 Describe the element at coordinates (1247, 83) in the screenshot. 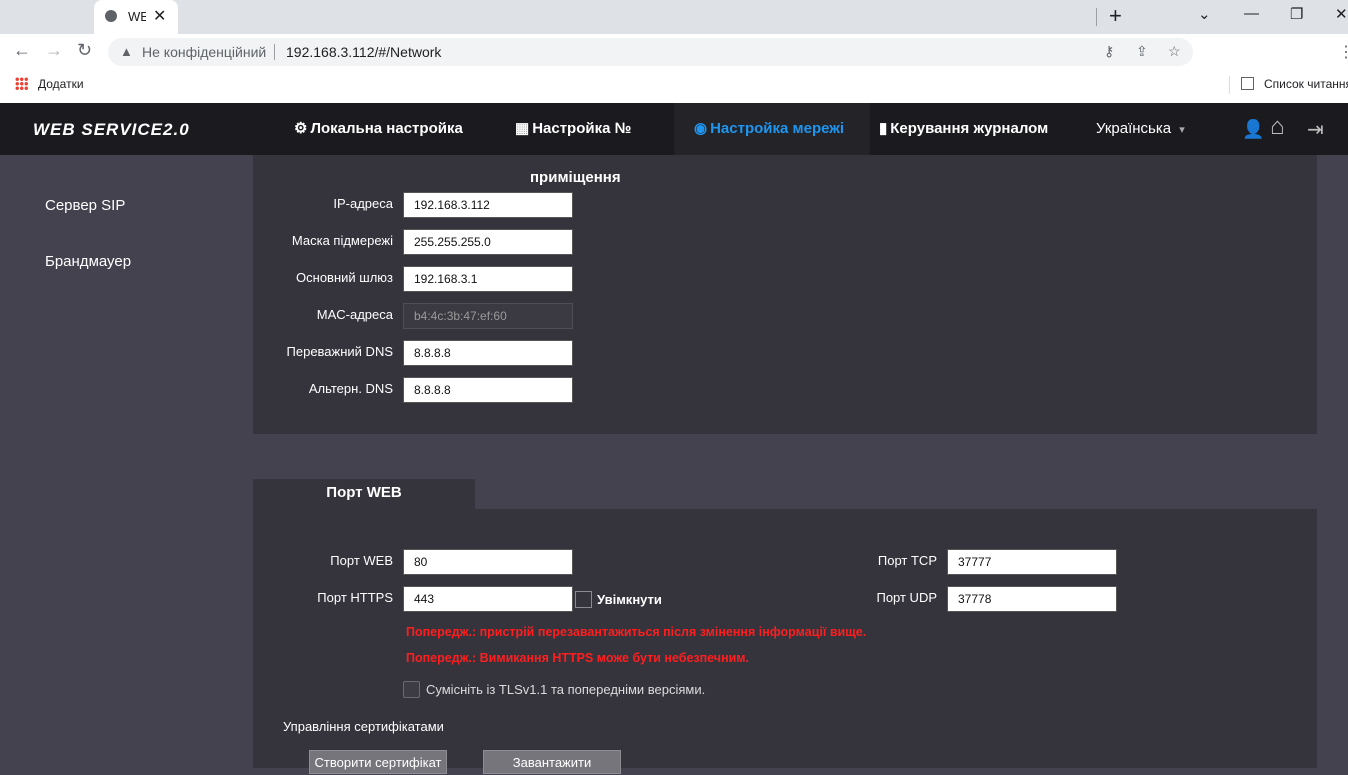

I see `reading-list-icon` at that location.